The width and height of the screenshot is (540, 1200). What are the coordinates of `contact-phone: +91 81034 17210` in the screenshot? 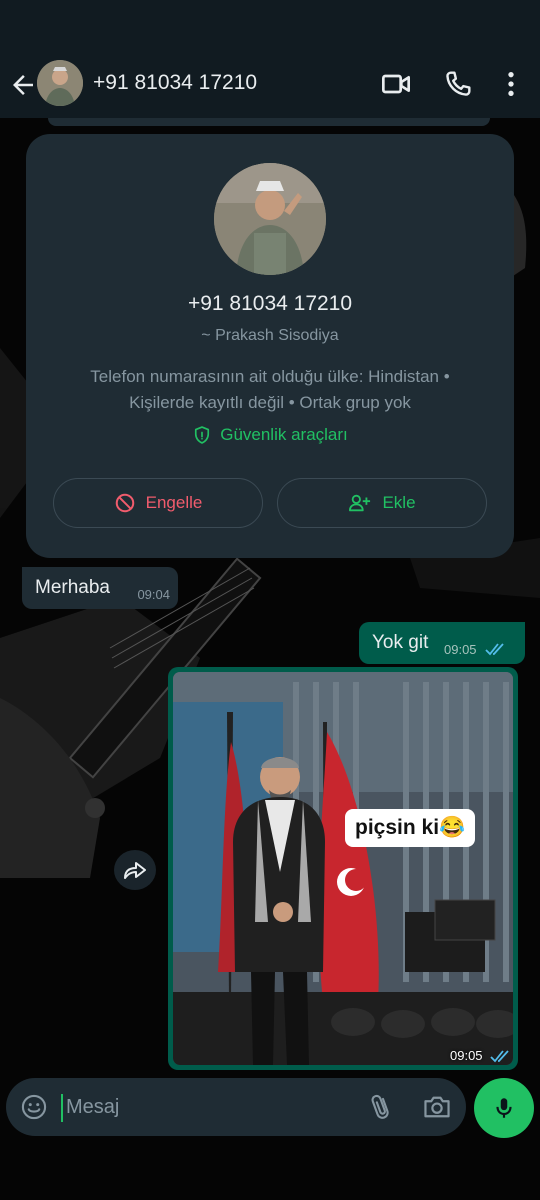 It's located at (270, 303).